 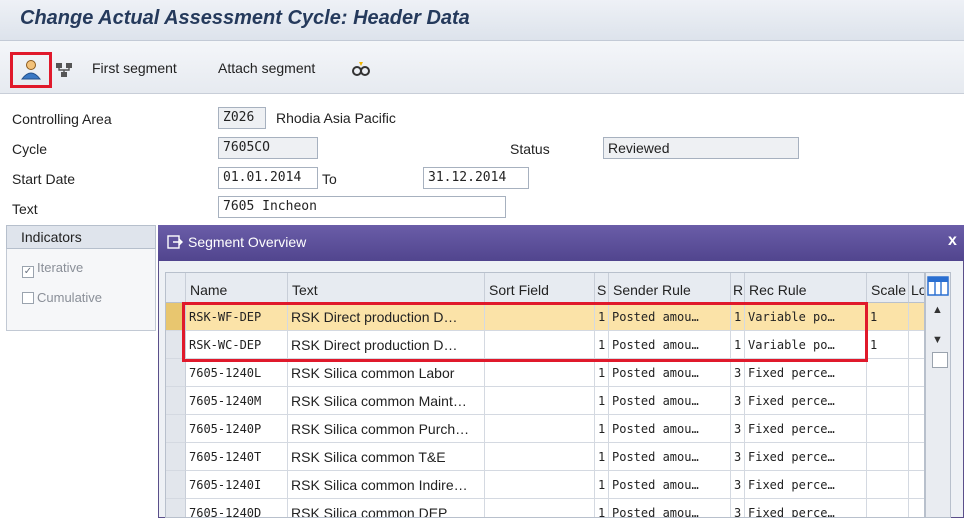 What do you see at coordinates (738, 288) in the screenshot?
I see `column-header-r: R` at bounding box center [738, 288].